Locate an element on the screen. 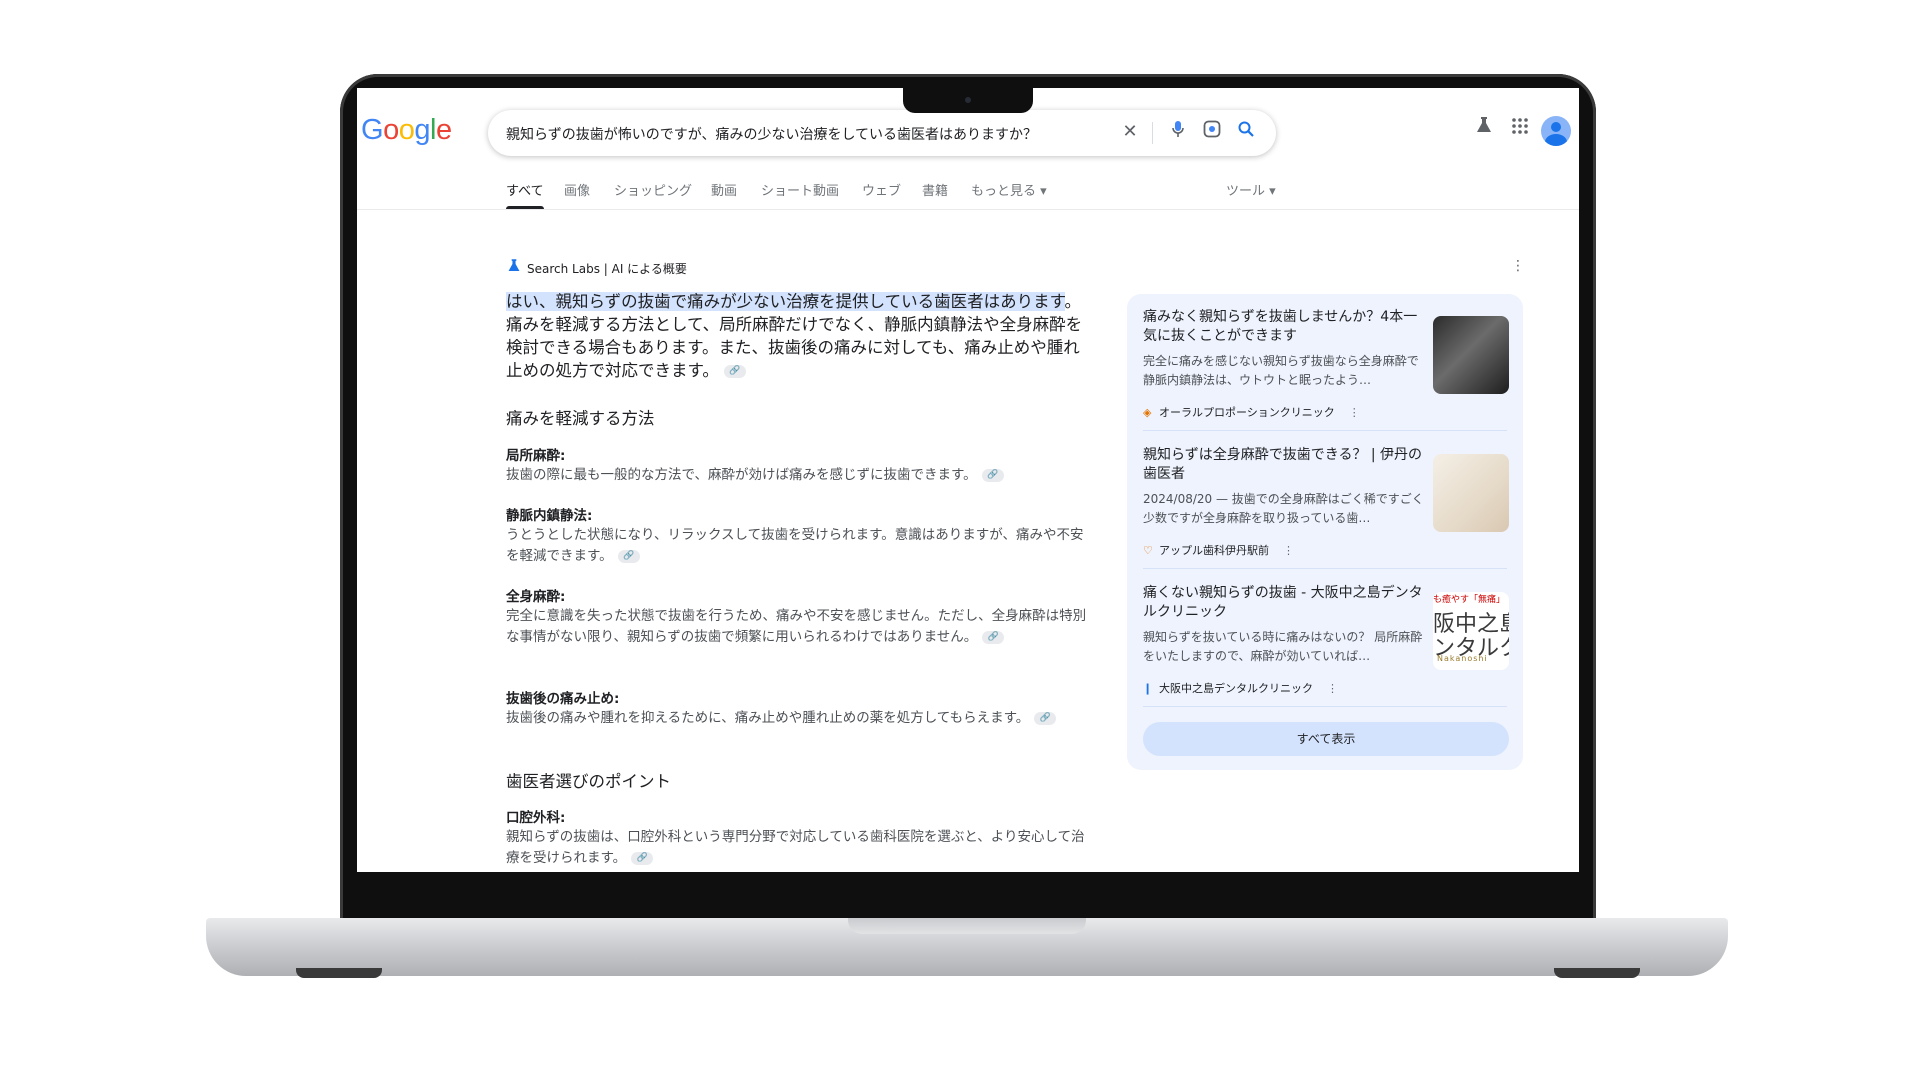  source-site: ♡ アップル歯科伊丹駅前 ⋮ is located at coordinates (1218, 550).